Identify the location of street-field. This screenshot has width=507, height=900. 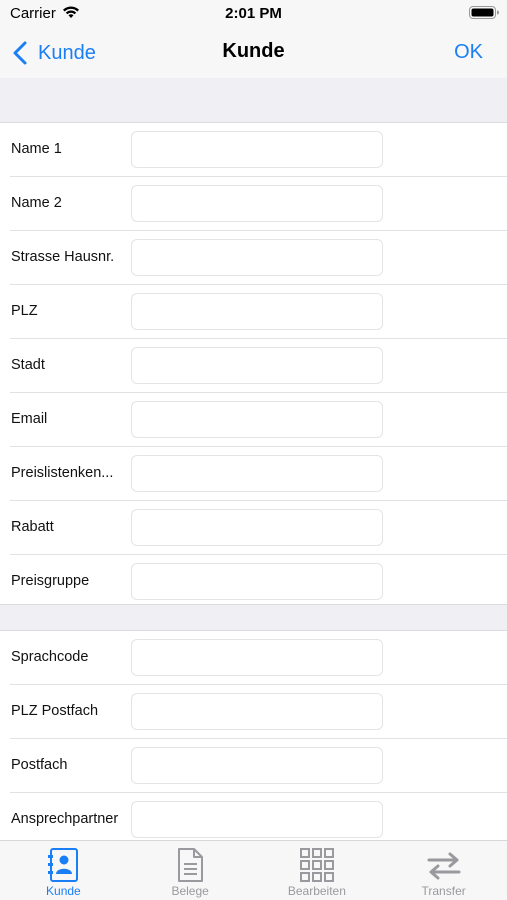
(257, 257).